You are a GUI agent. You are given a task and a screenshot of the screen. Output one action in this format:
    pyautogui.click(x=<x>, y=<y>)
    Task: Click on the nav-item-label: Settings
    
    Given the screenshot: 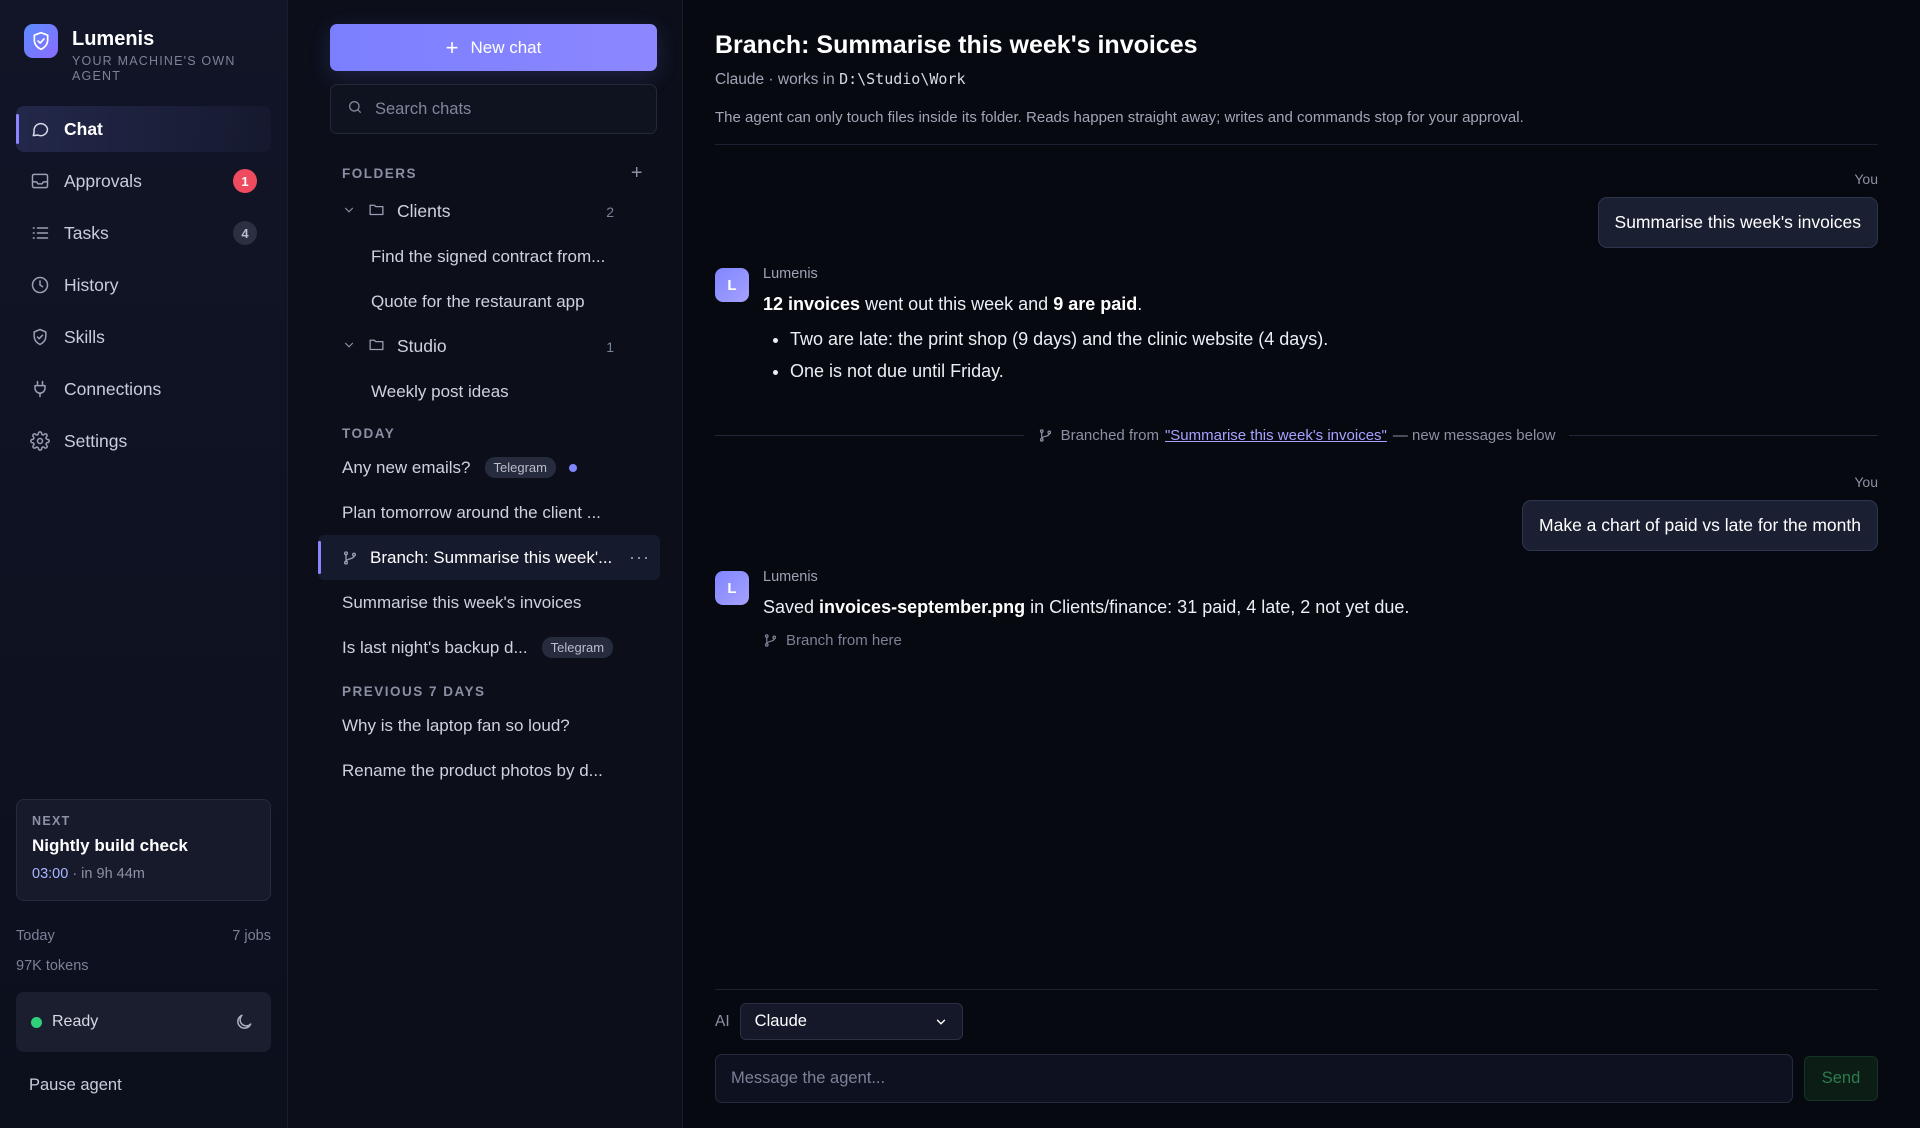 What is the action you would take?
    pyautogui.click(x=96, y=440)
    